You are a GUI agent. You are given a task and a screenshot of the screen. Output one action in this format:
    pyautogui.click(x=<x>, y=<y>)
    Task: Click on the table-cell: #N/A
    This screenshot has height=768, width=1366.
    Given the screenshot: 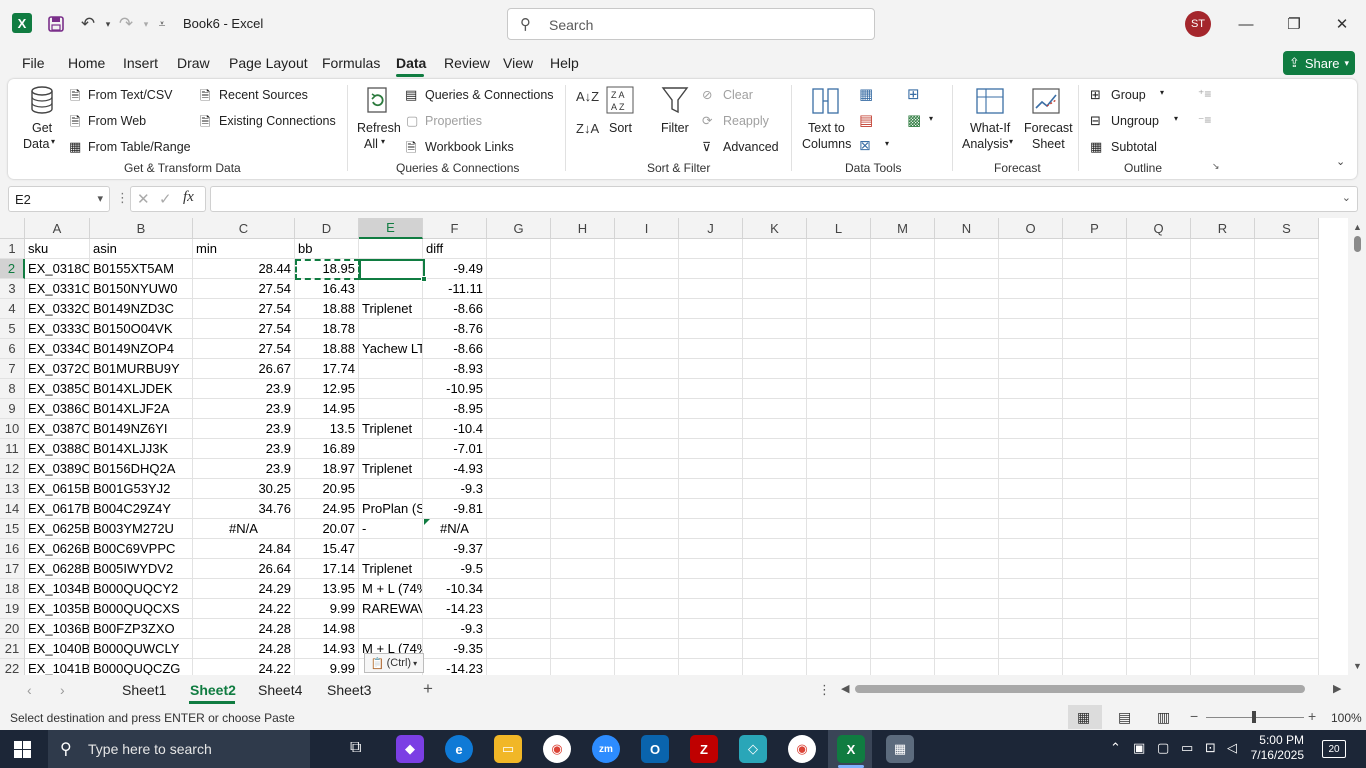 What is the action you would take?
    pyautogui.click(x=244, y=529)
    